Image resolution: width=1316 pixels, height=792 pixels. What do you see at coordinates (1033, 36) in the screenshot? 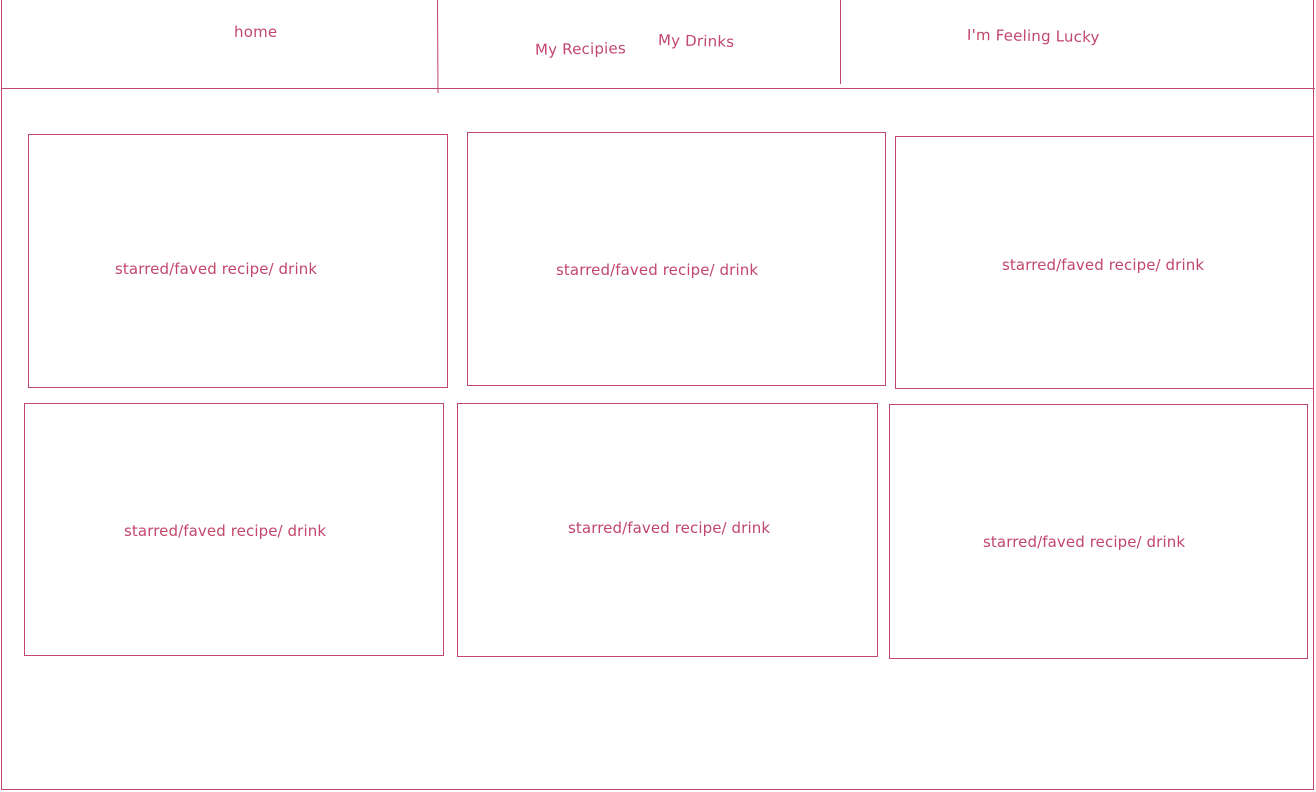
I see `nav-feeling-lucky-link: I'm Feeling Lucky` at bounding box center [1033, 36].